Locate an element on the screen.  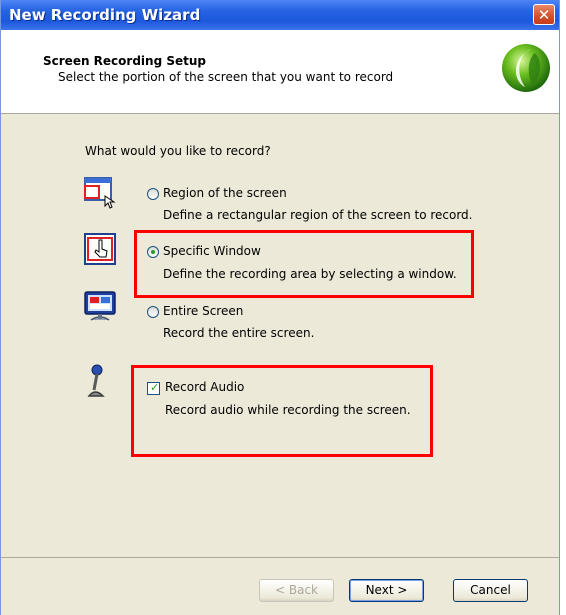
region-select-icon is located at coordinates (100, 193).